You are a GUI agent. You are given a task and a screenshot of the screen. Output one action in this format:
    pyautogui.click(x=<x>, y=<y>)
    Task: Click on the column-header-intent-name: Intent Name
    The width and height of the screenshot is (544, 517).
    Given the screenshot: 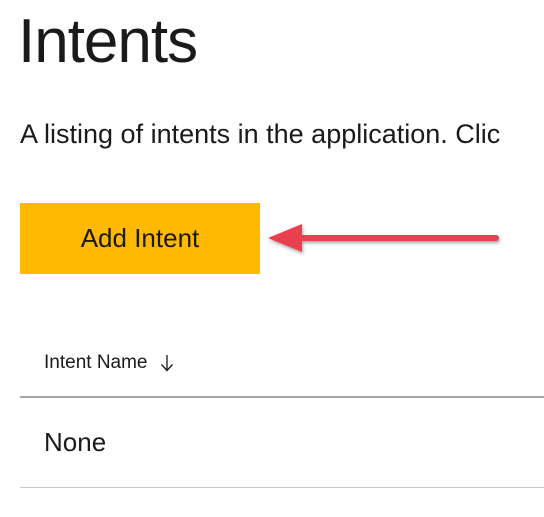 What is the action you would take?
    pyautogui.click(x=109, y=363)
    